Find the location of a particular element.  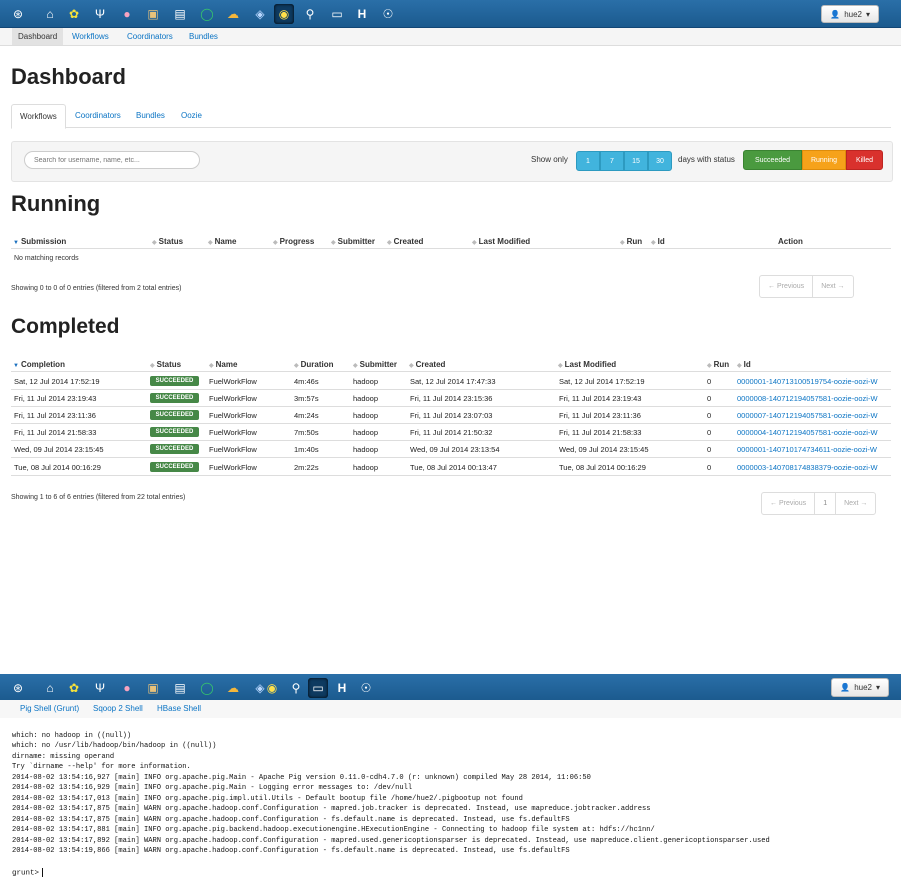

running-next-button: Next → is located at coordinates (832, 286).